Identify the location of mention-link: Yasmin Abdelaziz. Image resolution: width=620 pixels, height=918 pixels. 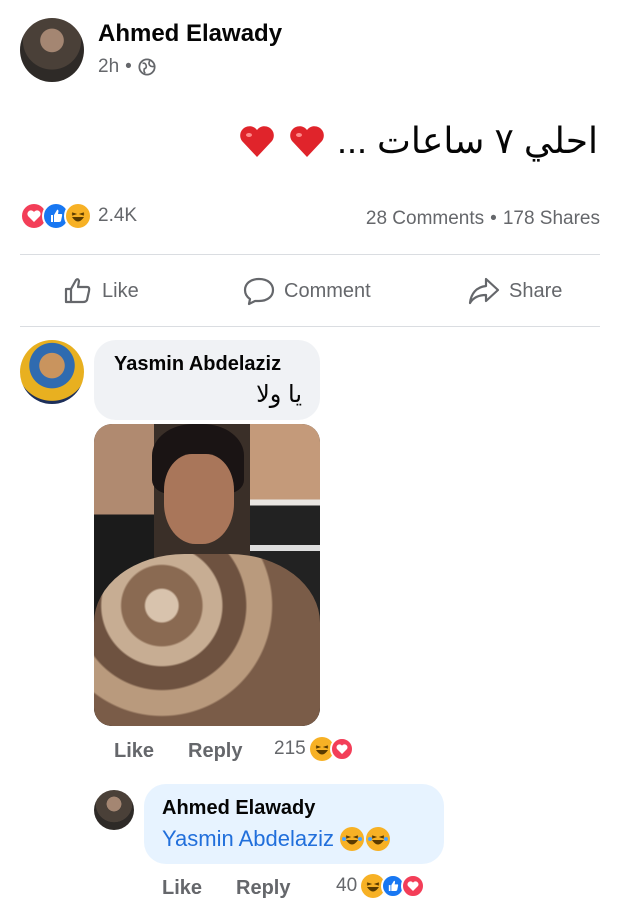
(248, 839).